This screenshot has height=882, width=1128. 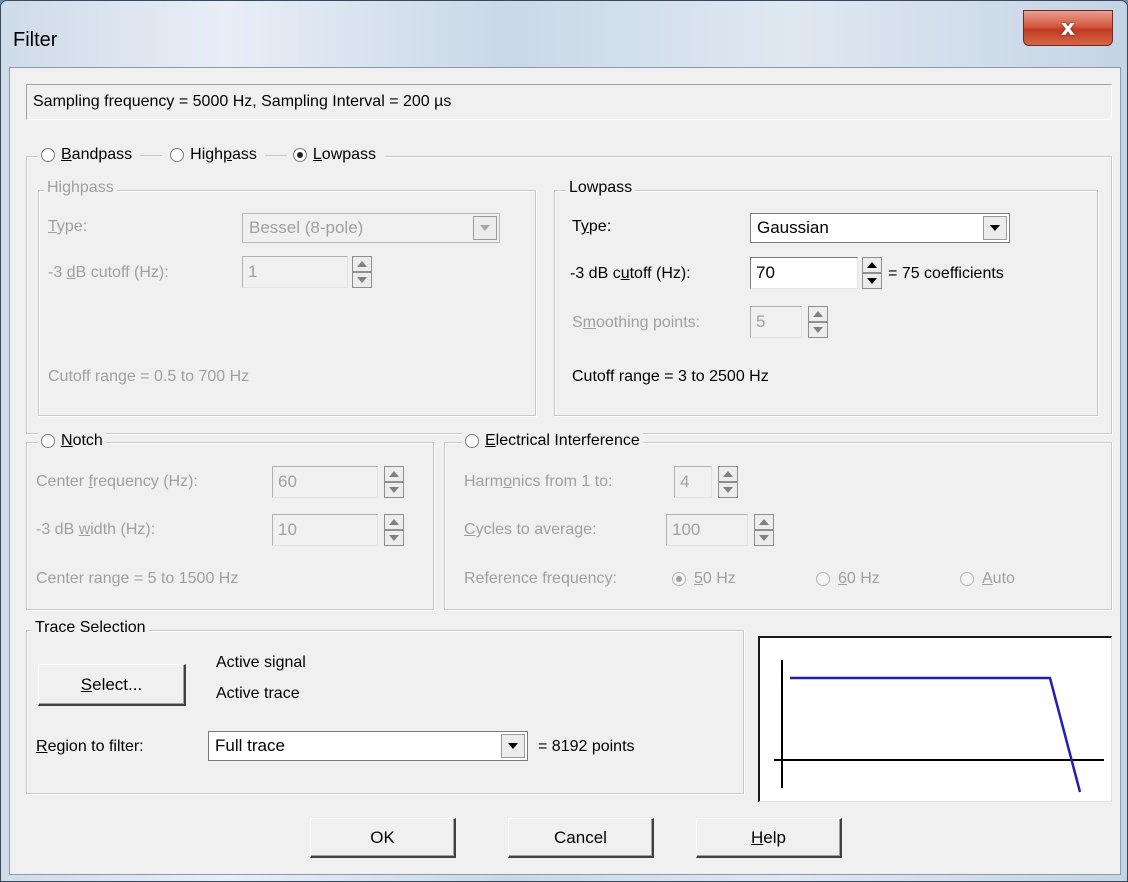 I want to click on filter-response-preview, so click(x=935, y=719).